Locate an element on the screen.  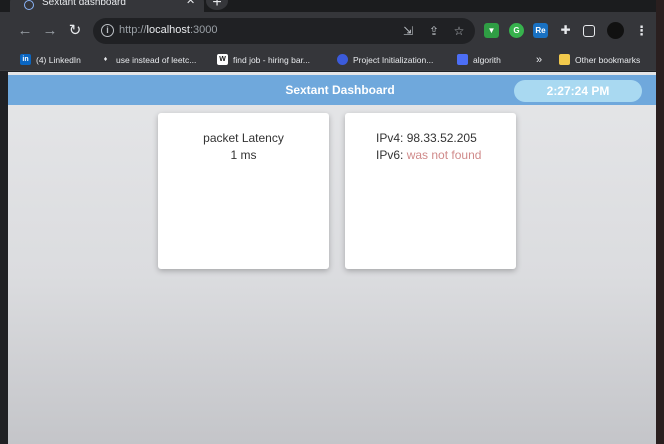
latency-value: 1 ms is located at coordinates (243, 155).